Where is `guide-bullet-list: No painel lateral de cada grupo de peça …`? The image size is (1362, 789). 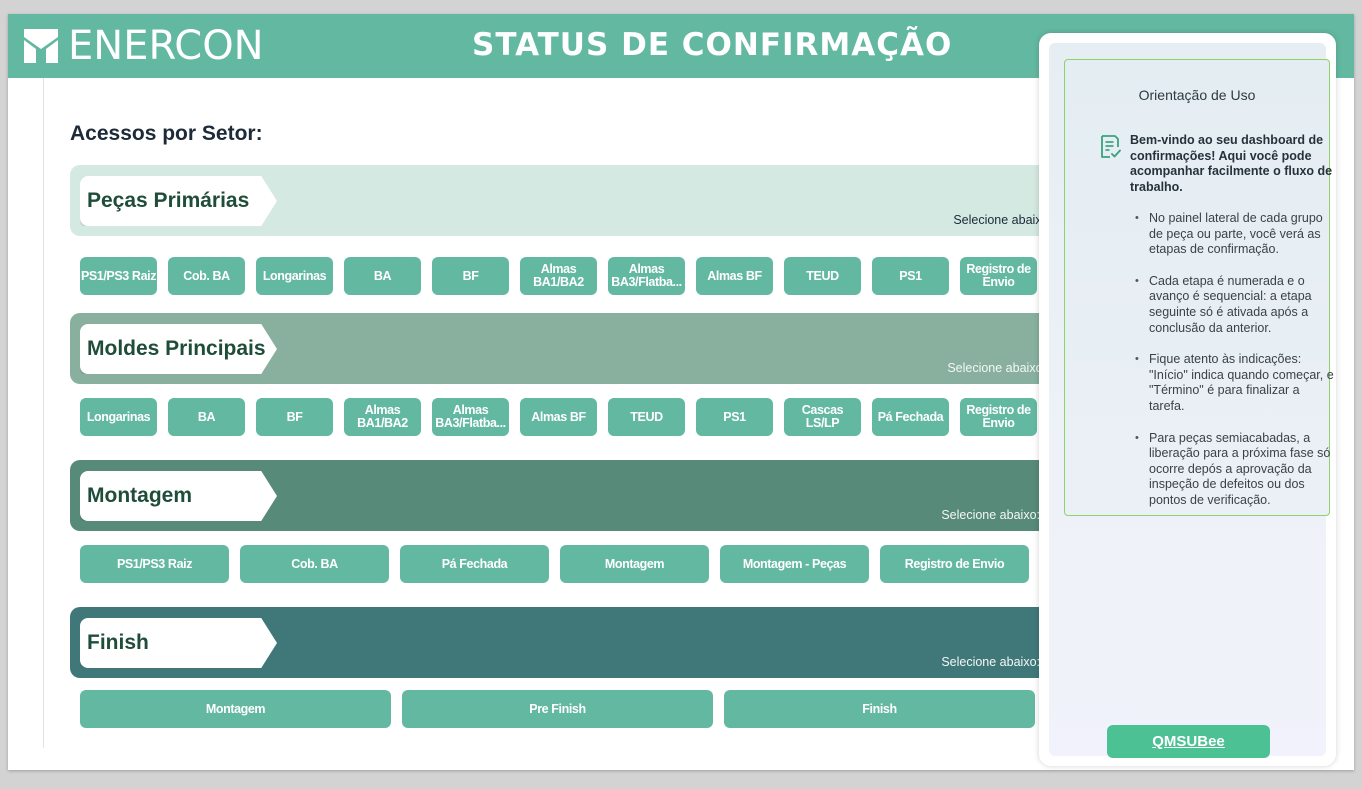 guide-bullet-list: No painel lateral de cada grupo de peça … is located at coordinates (1236, 368).